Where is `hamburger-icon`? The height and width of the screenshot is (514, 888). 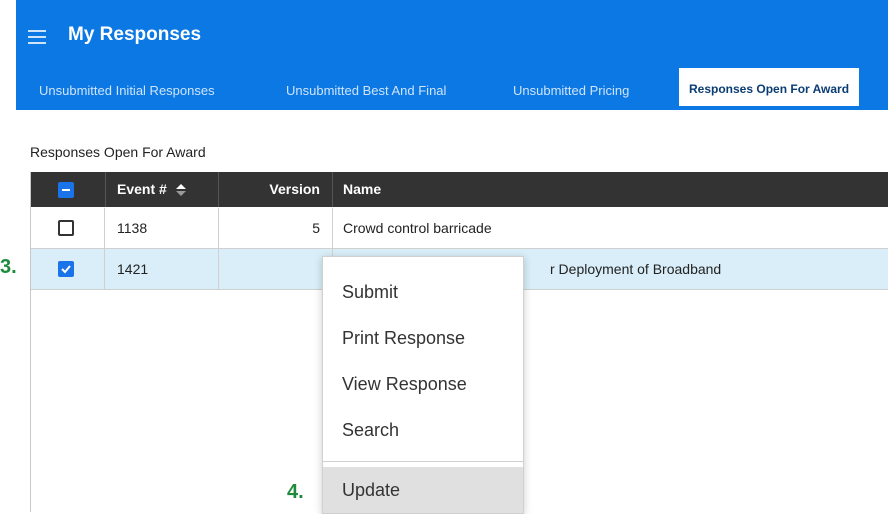
hamburger-icon is located at coordinates (37, 37).